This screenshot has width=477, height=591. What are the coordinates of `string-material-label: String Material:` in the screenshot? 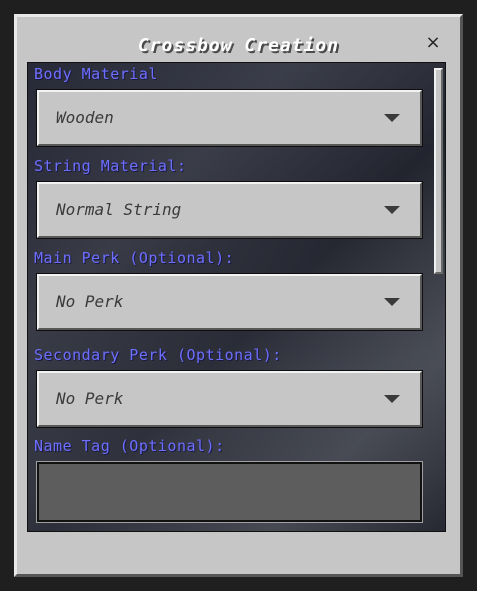 It's located at (110, 166).